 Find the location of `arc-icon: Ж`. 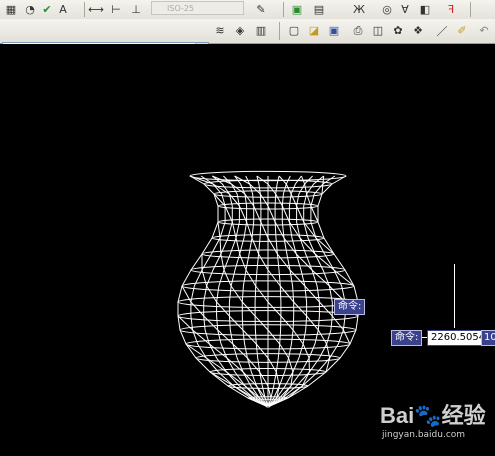

arc-icon: Ж is located at coordinates (359, 9).